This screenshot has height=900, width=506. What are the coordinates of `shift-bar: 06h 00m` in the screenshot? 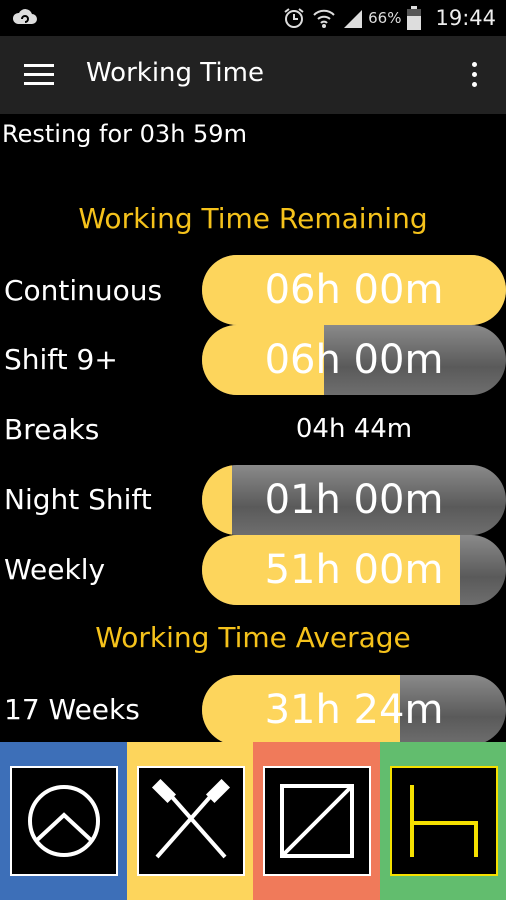 It's located at (354, 360).